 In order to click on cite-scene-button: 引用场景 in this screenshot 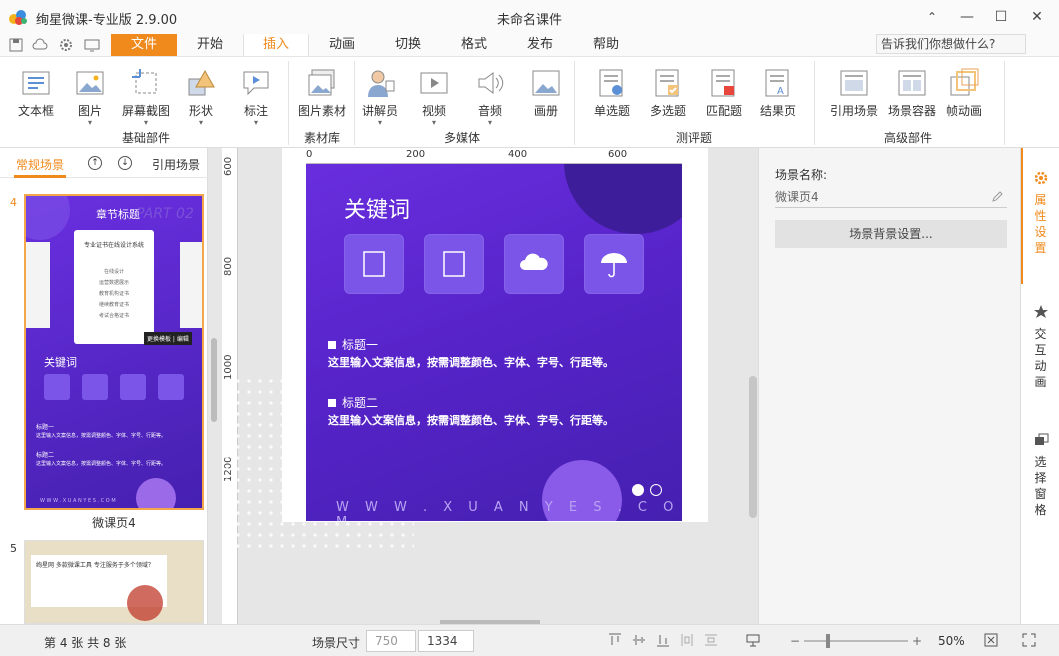, I will do `click(854, 91)`.